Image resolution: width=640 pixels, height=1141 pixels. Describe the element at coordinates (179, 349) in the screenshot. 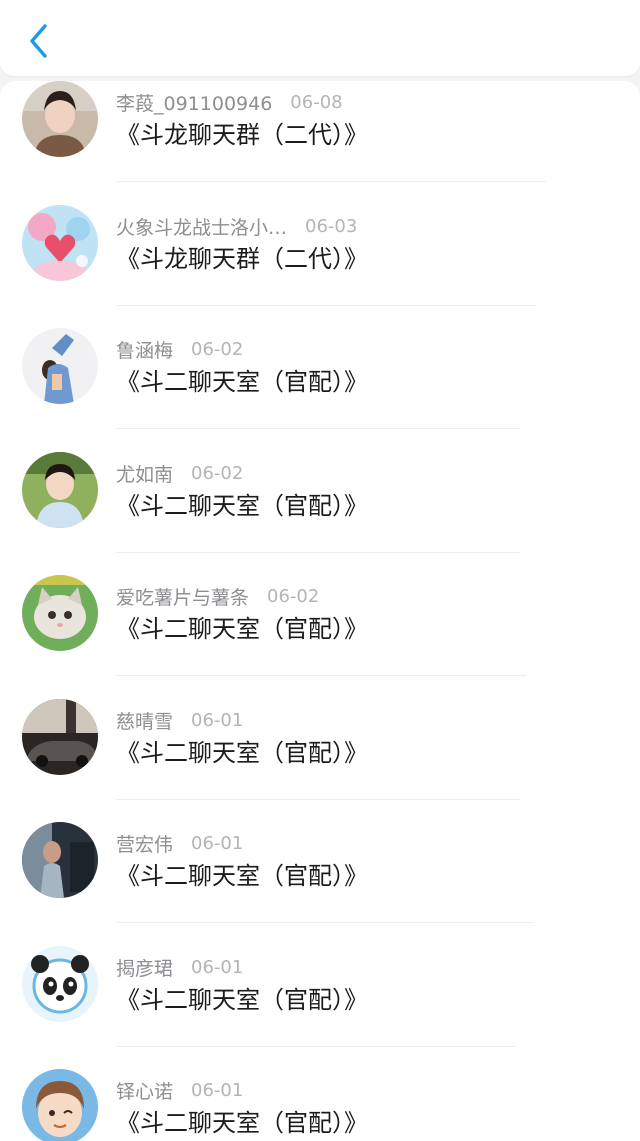

I see `item-meta: 鲁涵梅 06-02` at that location.